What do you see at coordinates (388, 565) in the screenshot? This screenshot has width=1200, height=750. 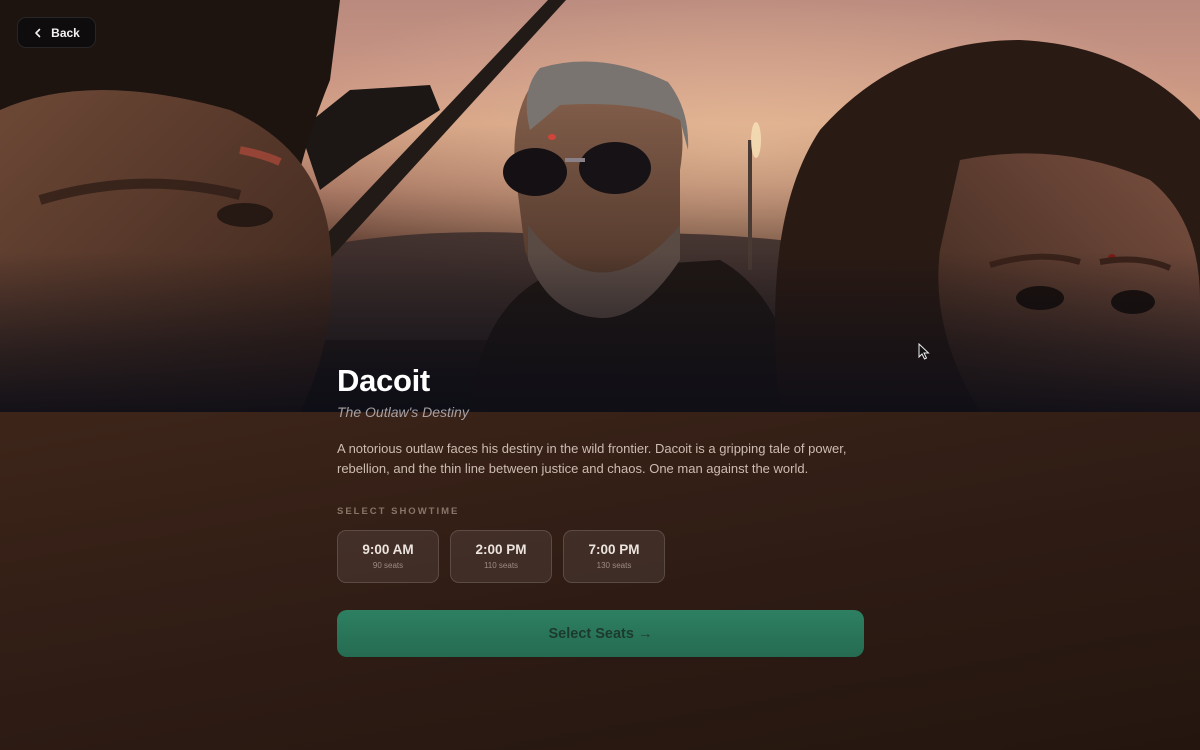 I see `showtime-seats: 90 seats` at bounding box center [388, 565].